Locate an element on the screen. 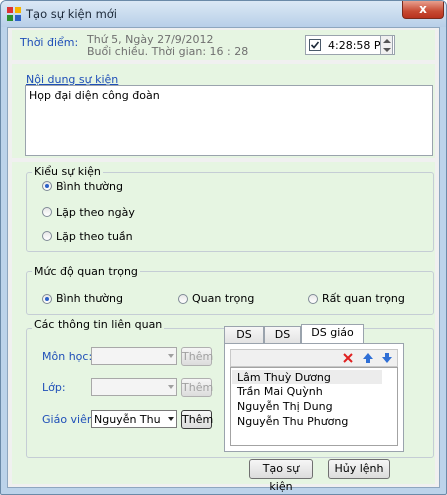 The height and width of the screenshot is (495, 447). list-item: Lâm Thuỳ Dương is located at coordinates (284, 377).